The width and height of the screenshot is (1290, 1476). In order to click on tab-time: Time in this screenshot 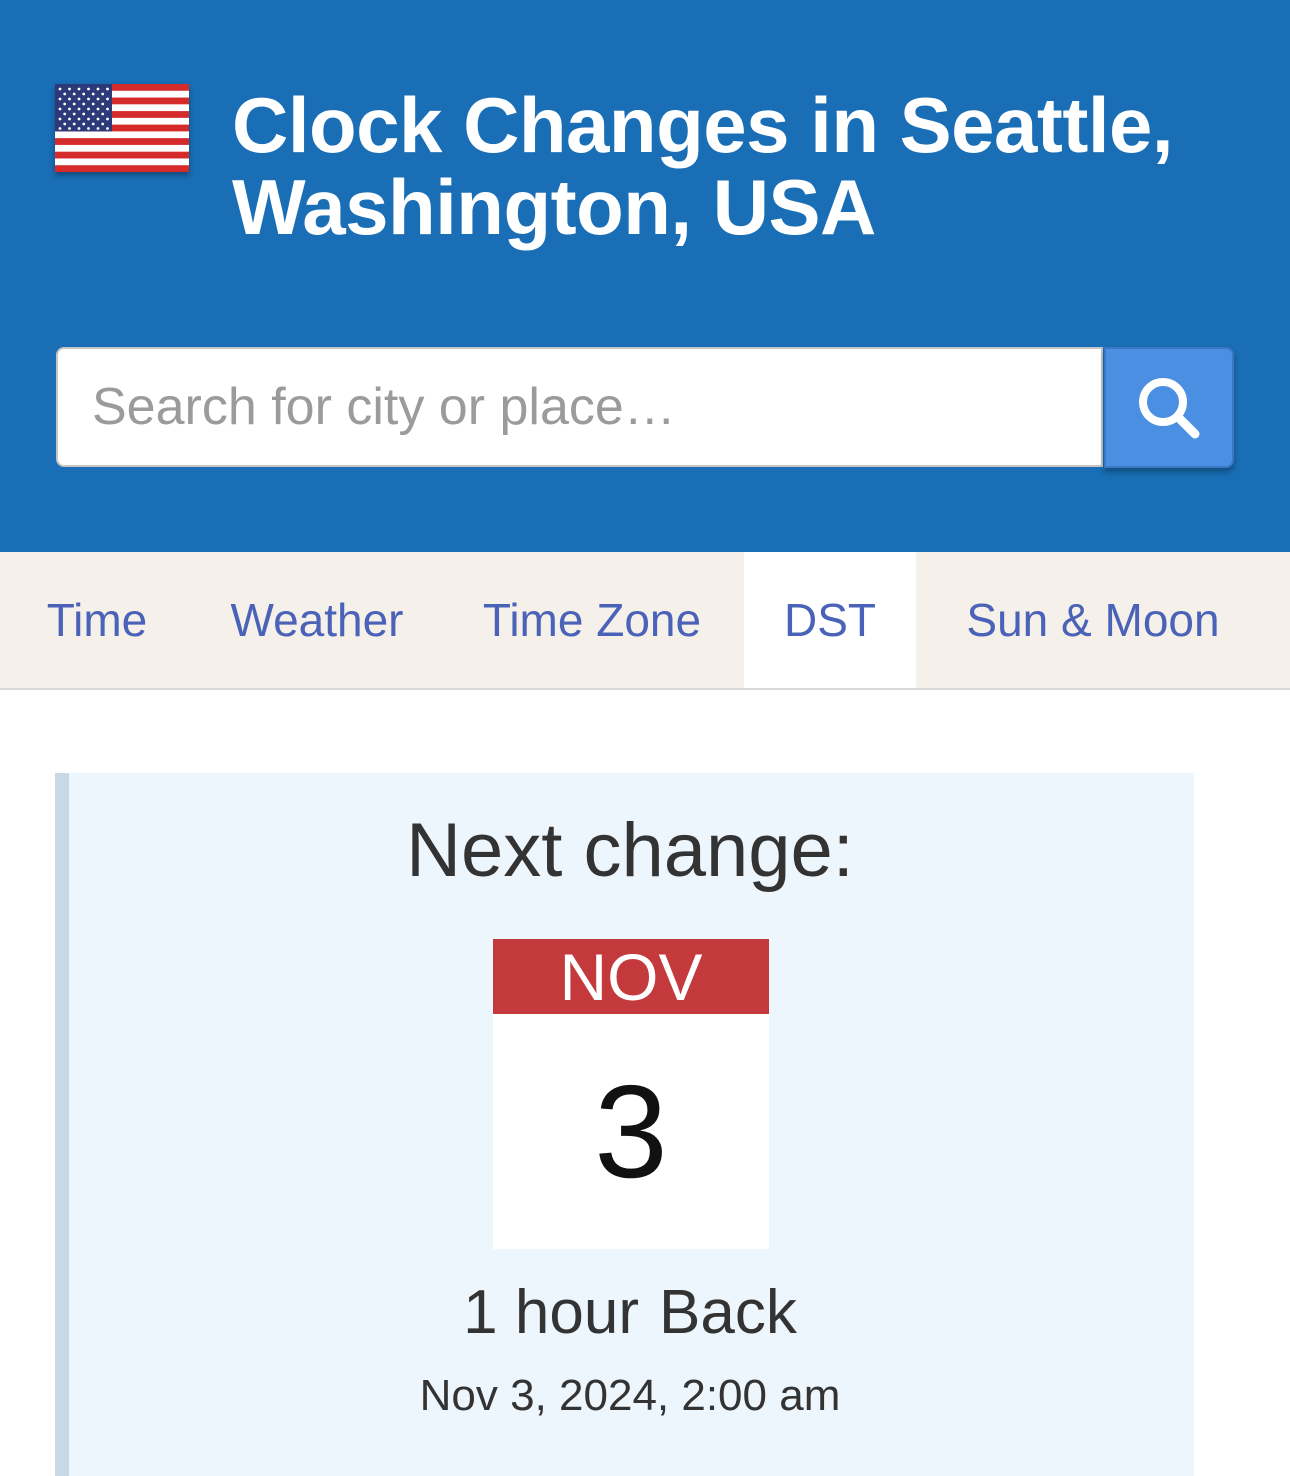, I will do `click(97, 620)`.